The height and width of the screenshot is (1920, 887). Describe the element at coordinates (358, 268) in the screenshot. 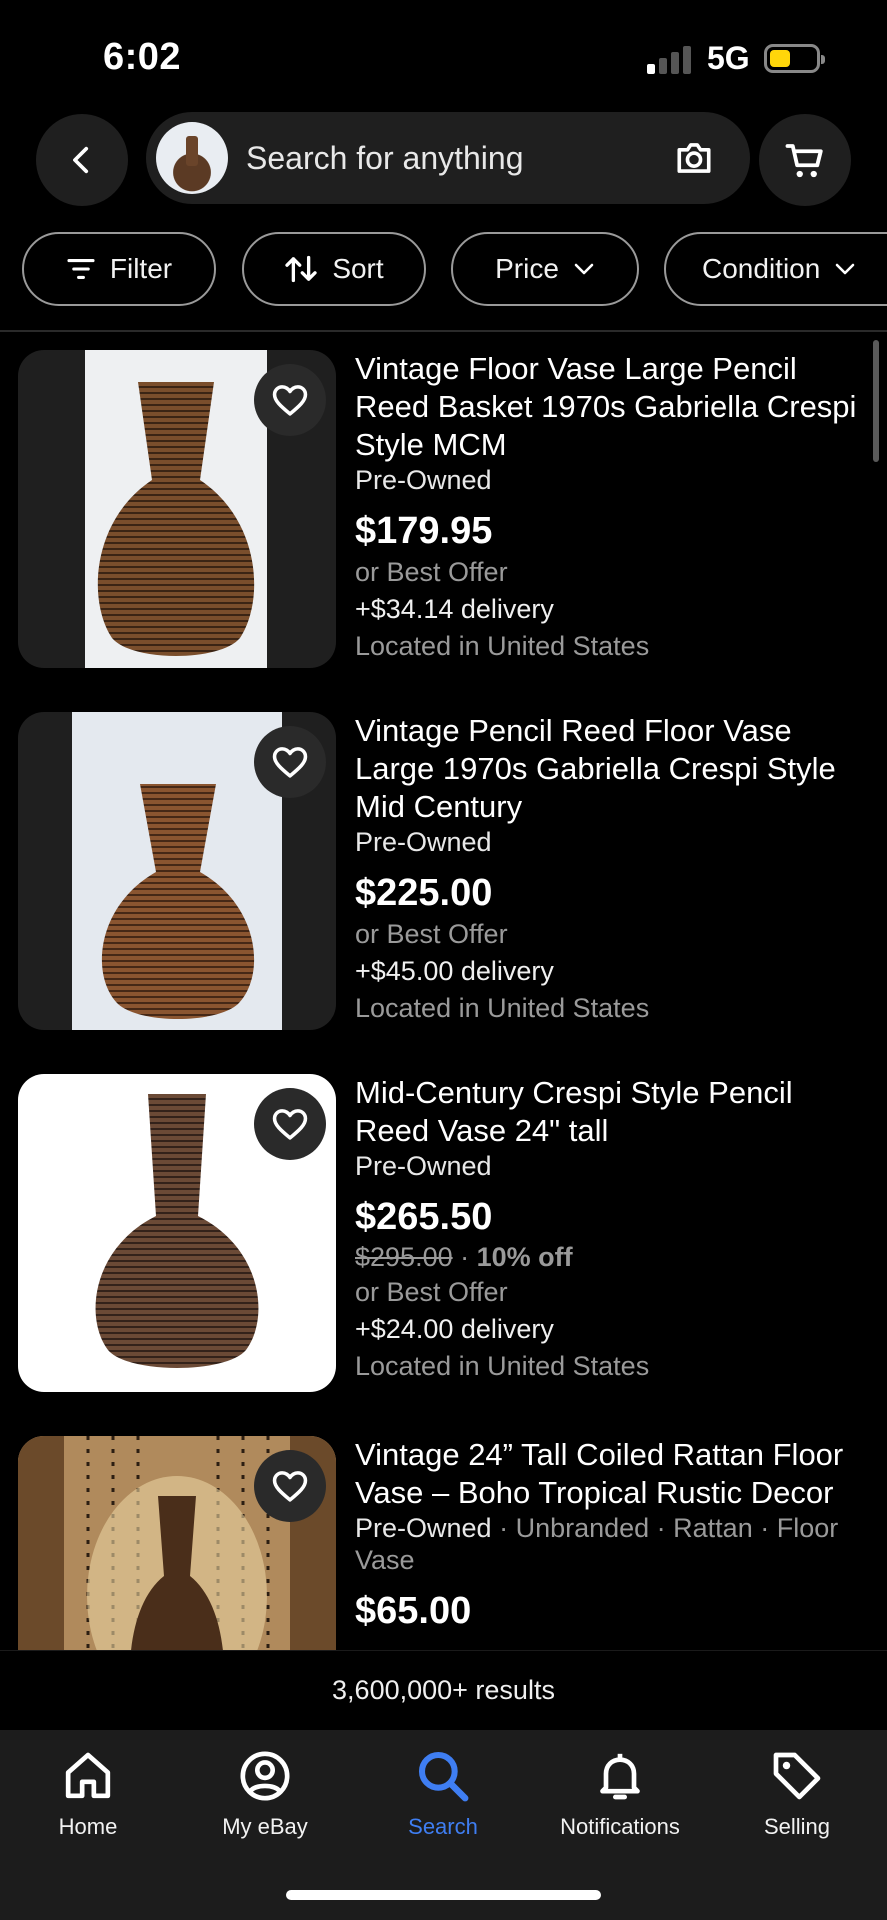

I see `sort-chip-label: Sort` at that location.